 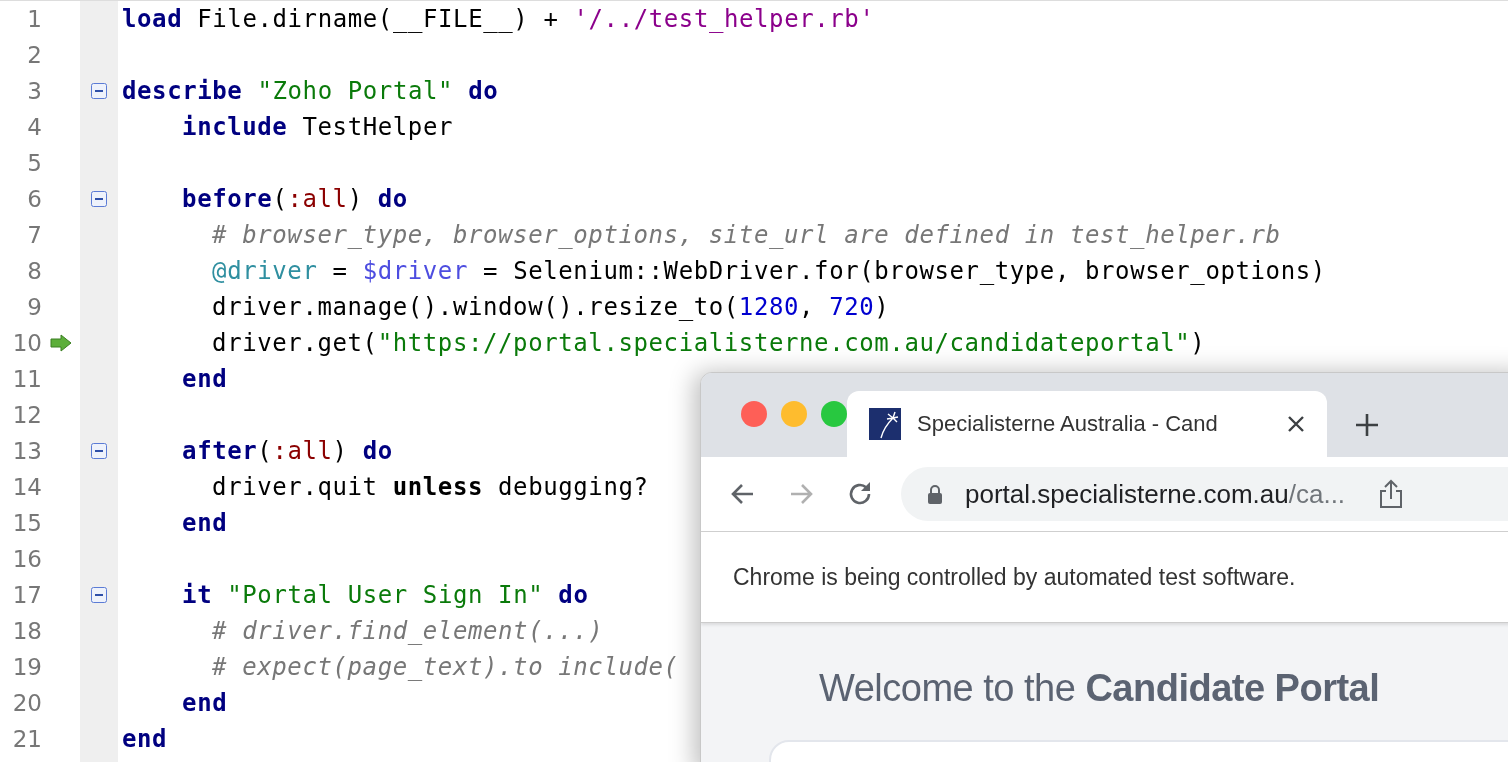 I want to click on new-tab-icon, so click(x=1367, y=425).